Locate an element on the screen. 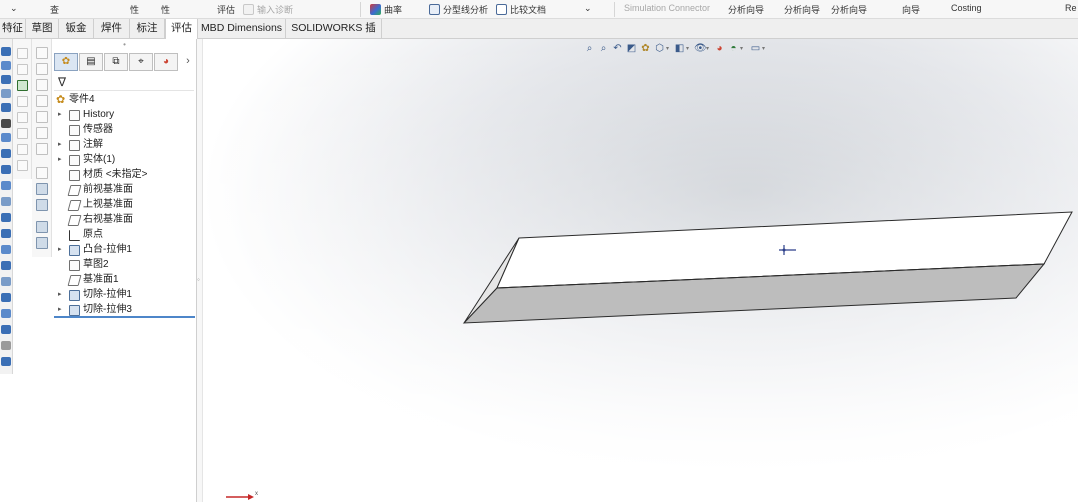 The width and height of the screenshot is (1078, 502). ribbon-item-property-1: 性 is located at coordinates (134, 9).